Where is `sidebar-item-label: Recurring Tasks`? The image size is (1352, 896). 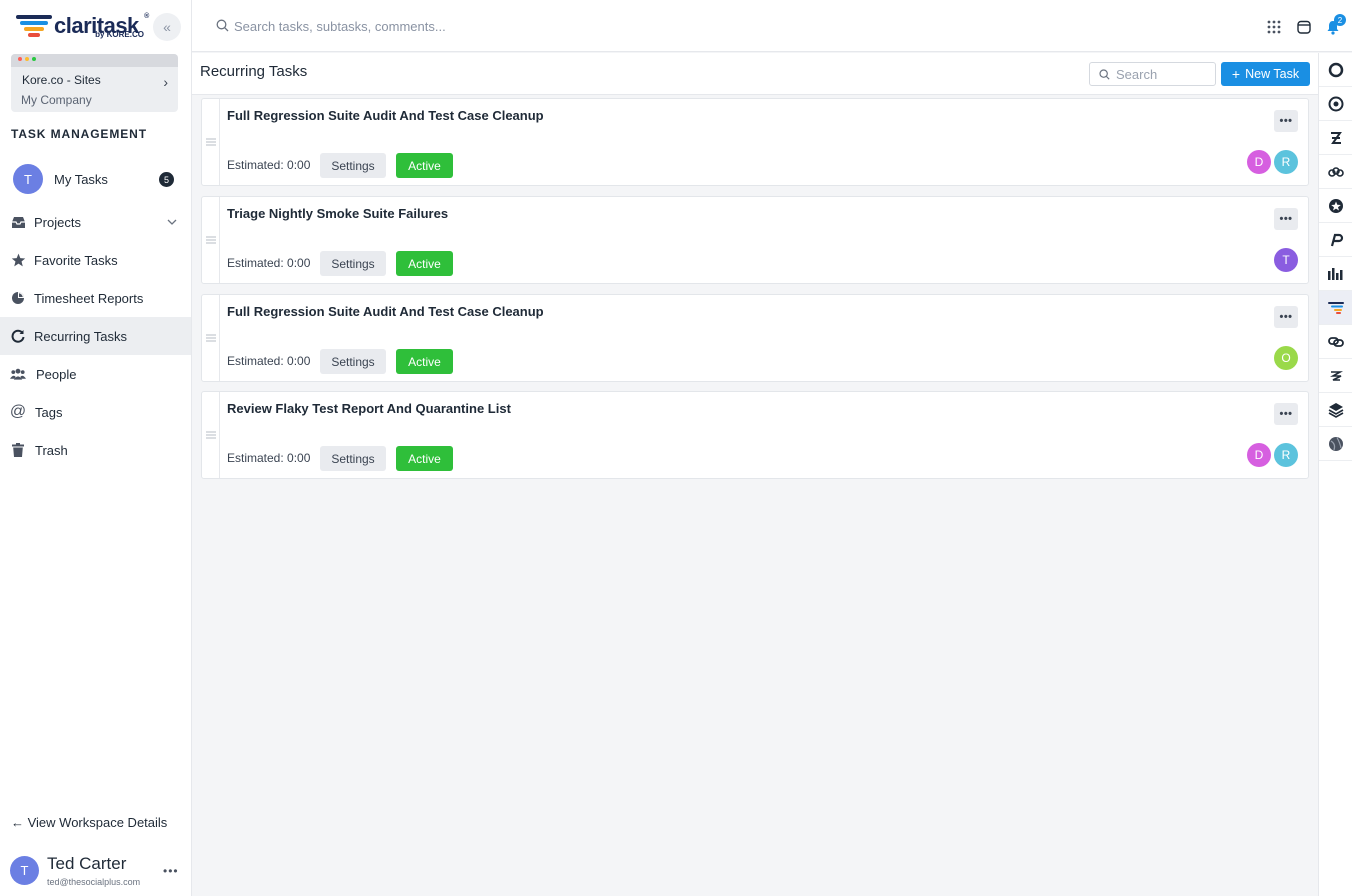 sidebar-item-label: Recurring Tasks is located at coordinates (80, 336).